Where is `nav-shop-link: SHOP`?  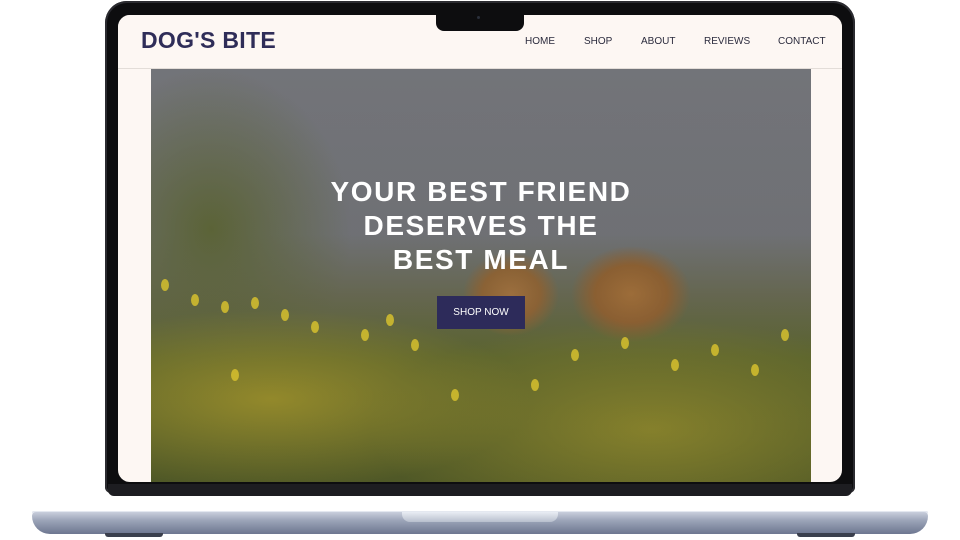
nav-shop-link: SHOP is located at coordinates (598, 41).